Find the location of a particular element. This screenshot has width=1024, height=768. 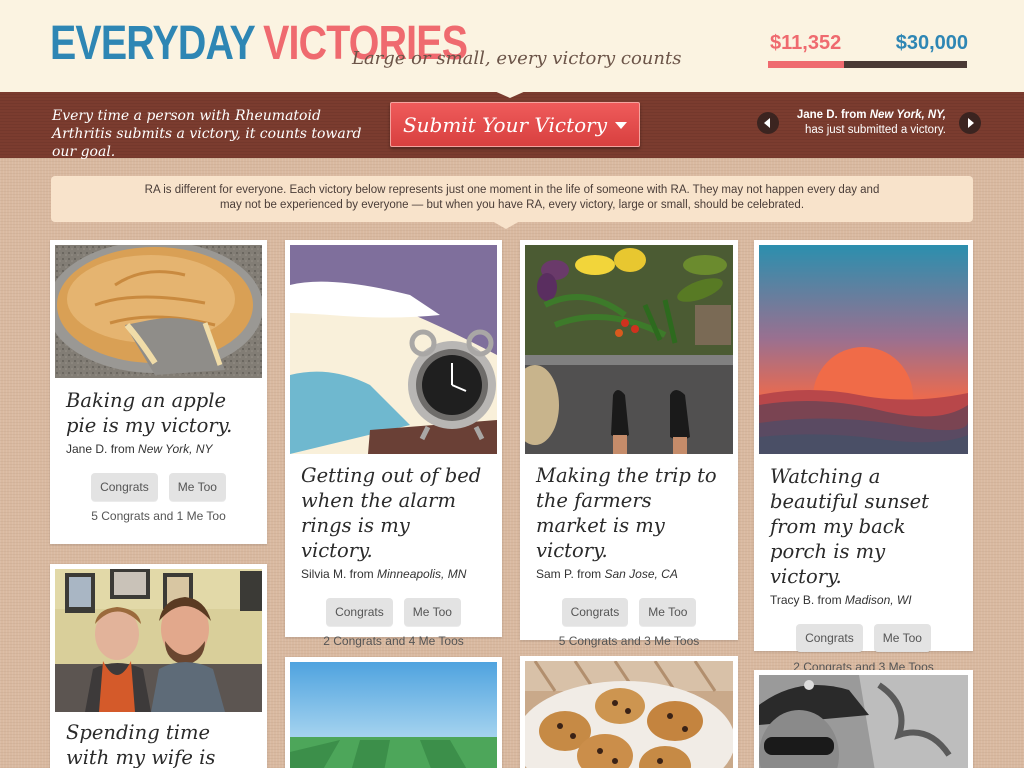

submit-victory-button: Submit Your Victory is located at coordinates (515, 124).